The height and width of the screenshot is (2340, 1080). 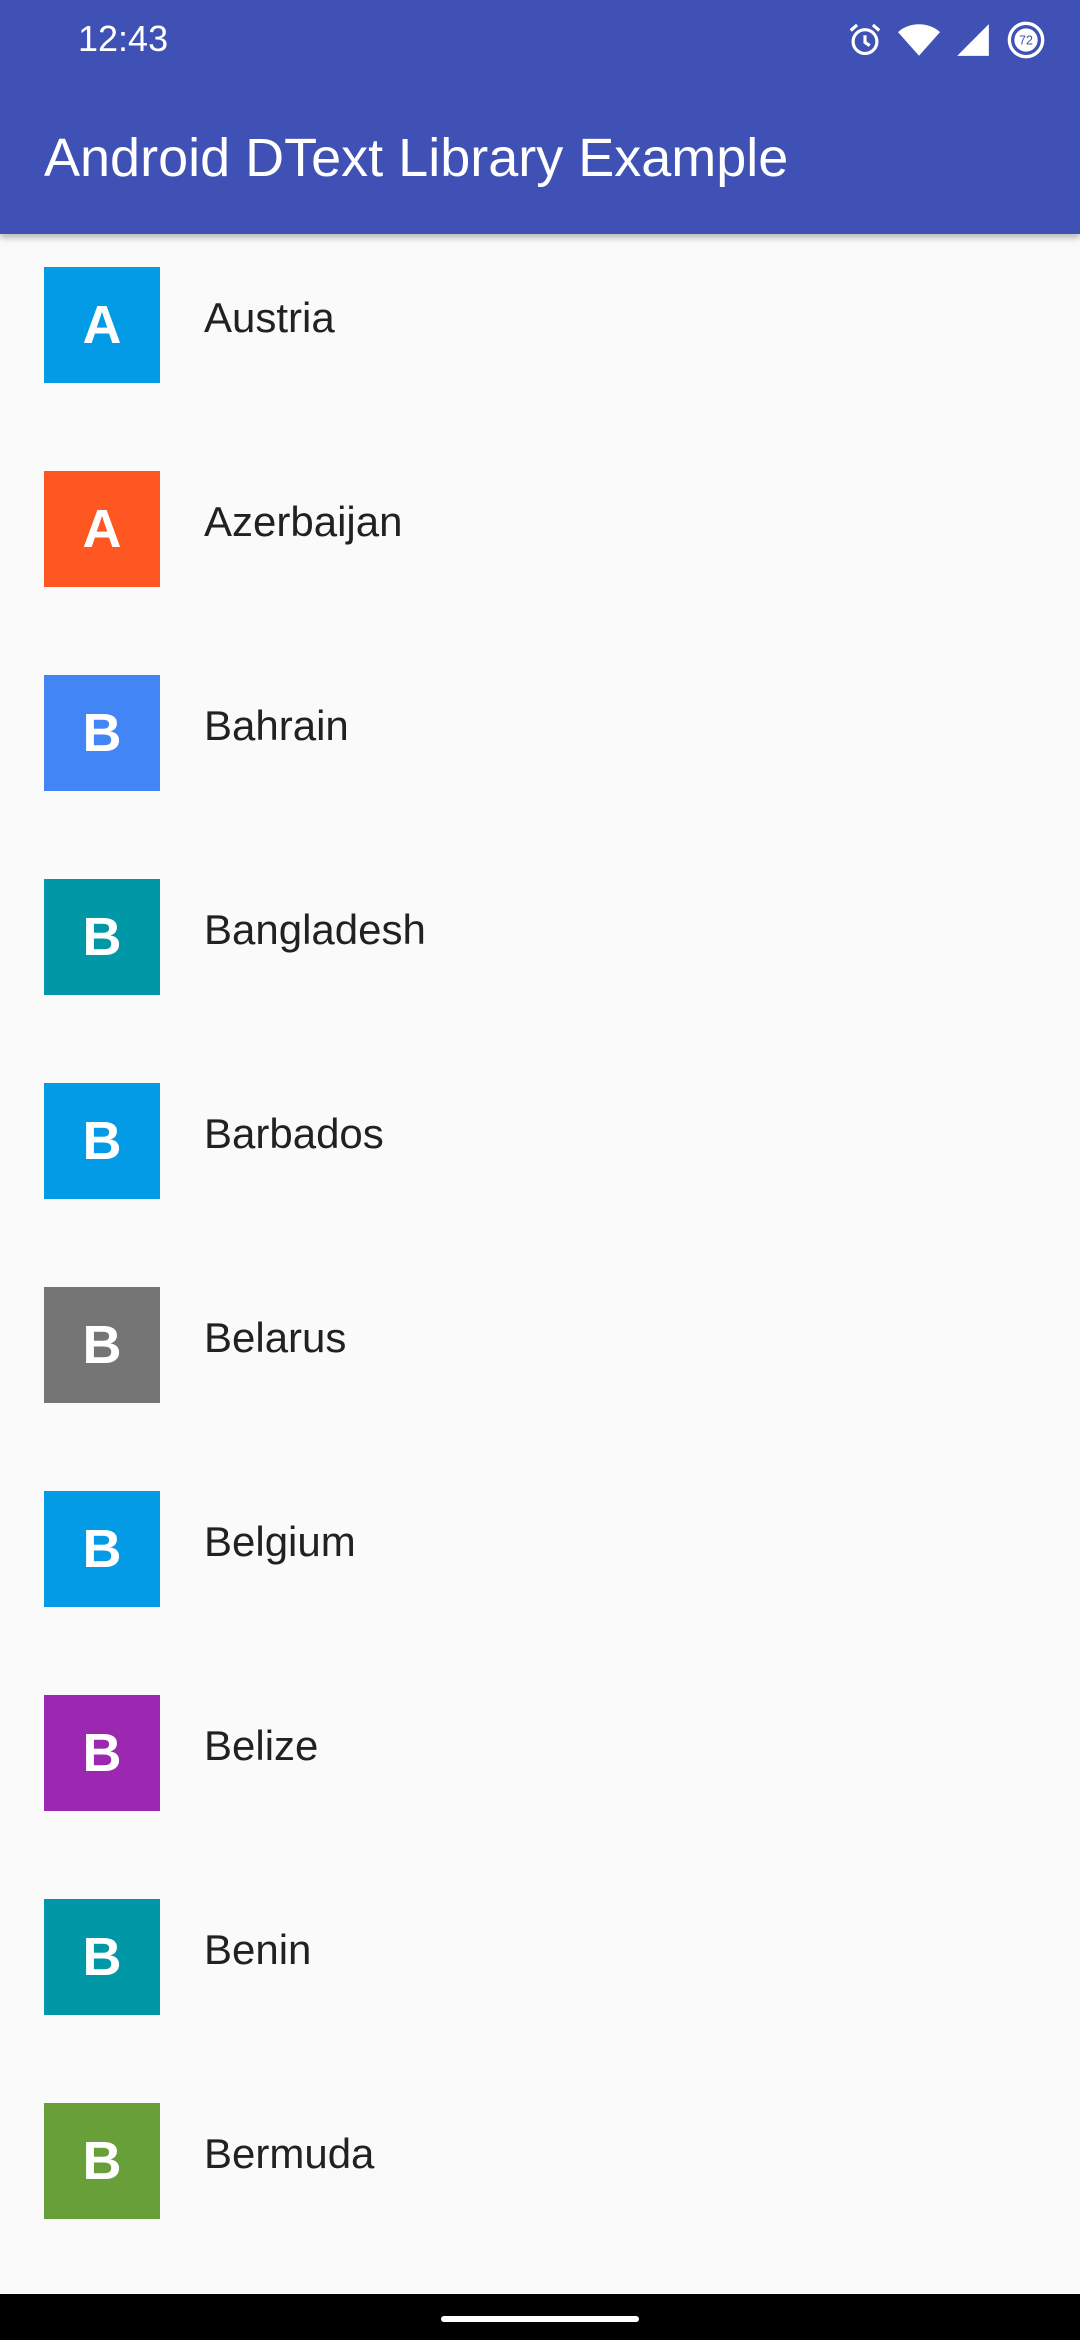 I want to click on app-title: Android DText Library Example, so click(x=416, y=158).